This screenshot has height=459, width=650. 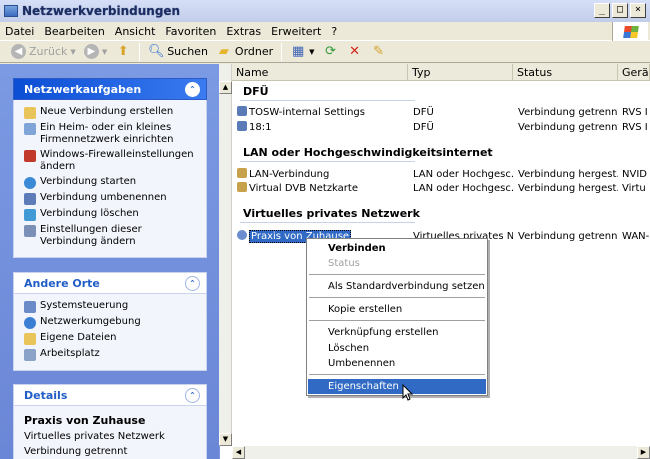 What do you see at coordinates (30, 231) in the screenshot?
I see `settings-icon` at bounding box center [30, 231].